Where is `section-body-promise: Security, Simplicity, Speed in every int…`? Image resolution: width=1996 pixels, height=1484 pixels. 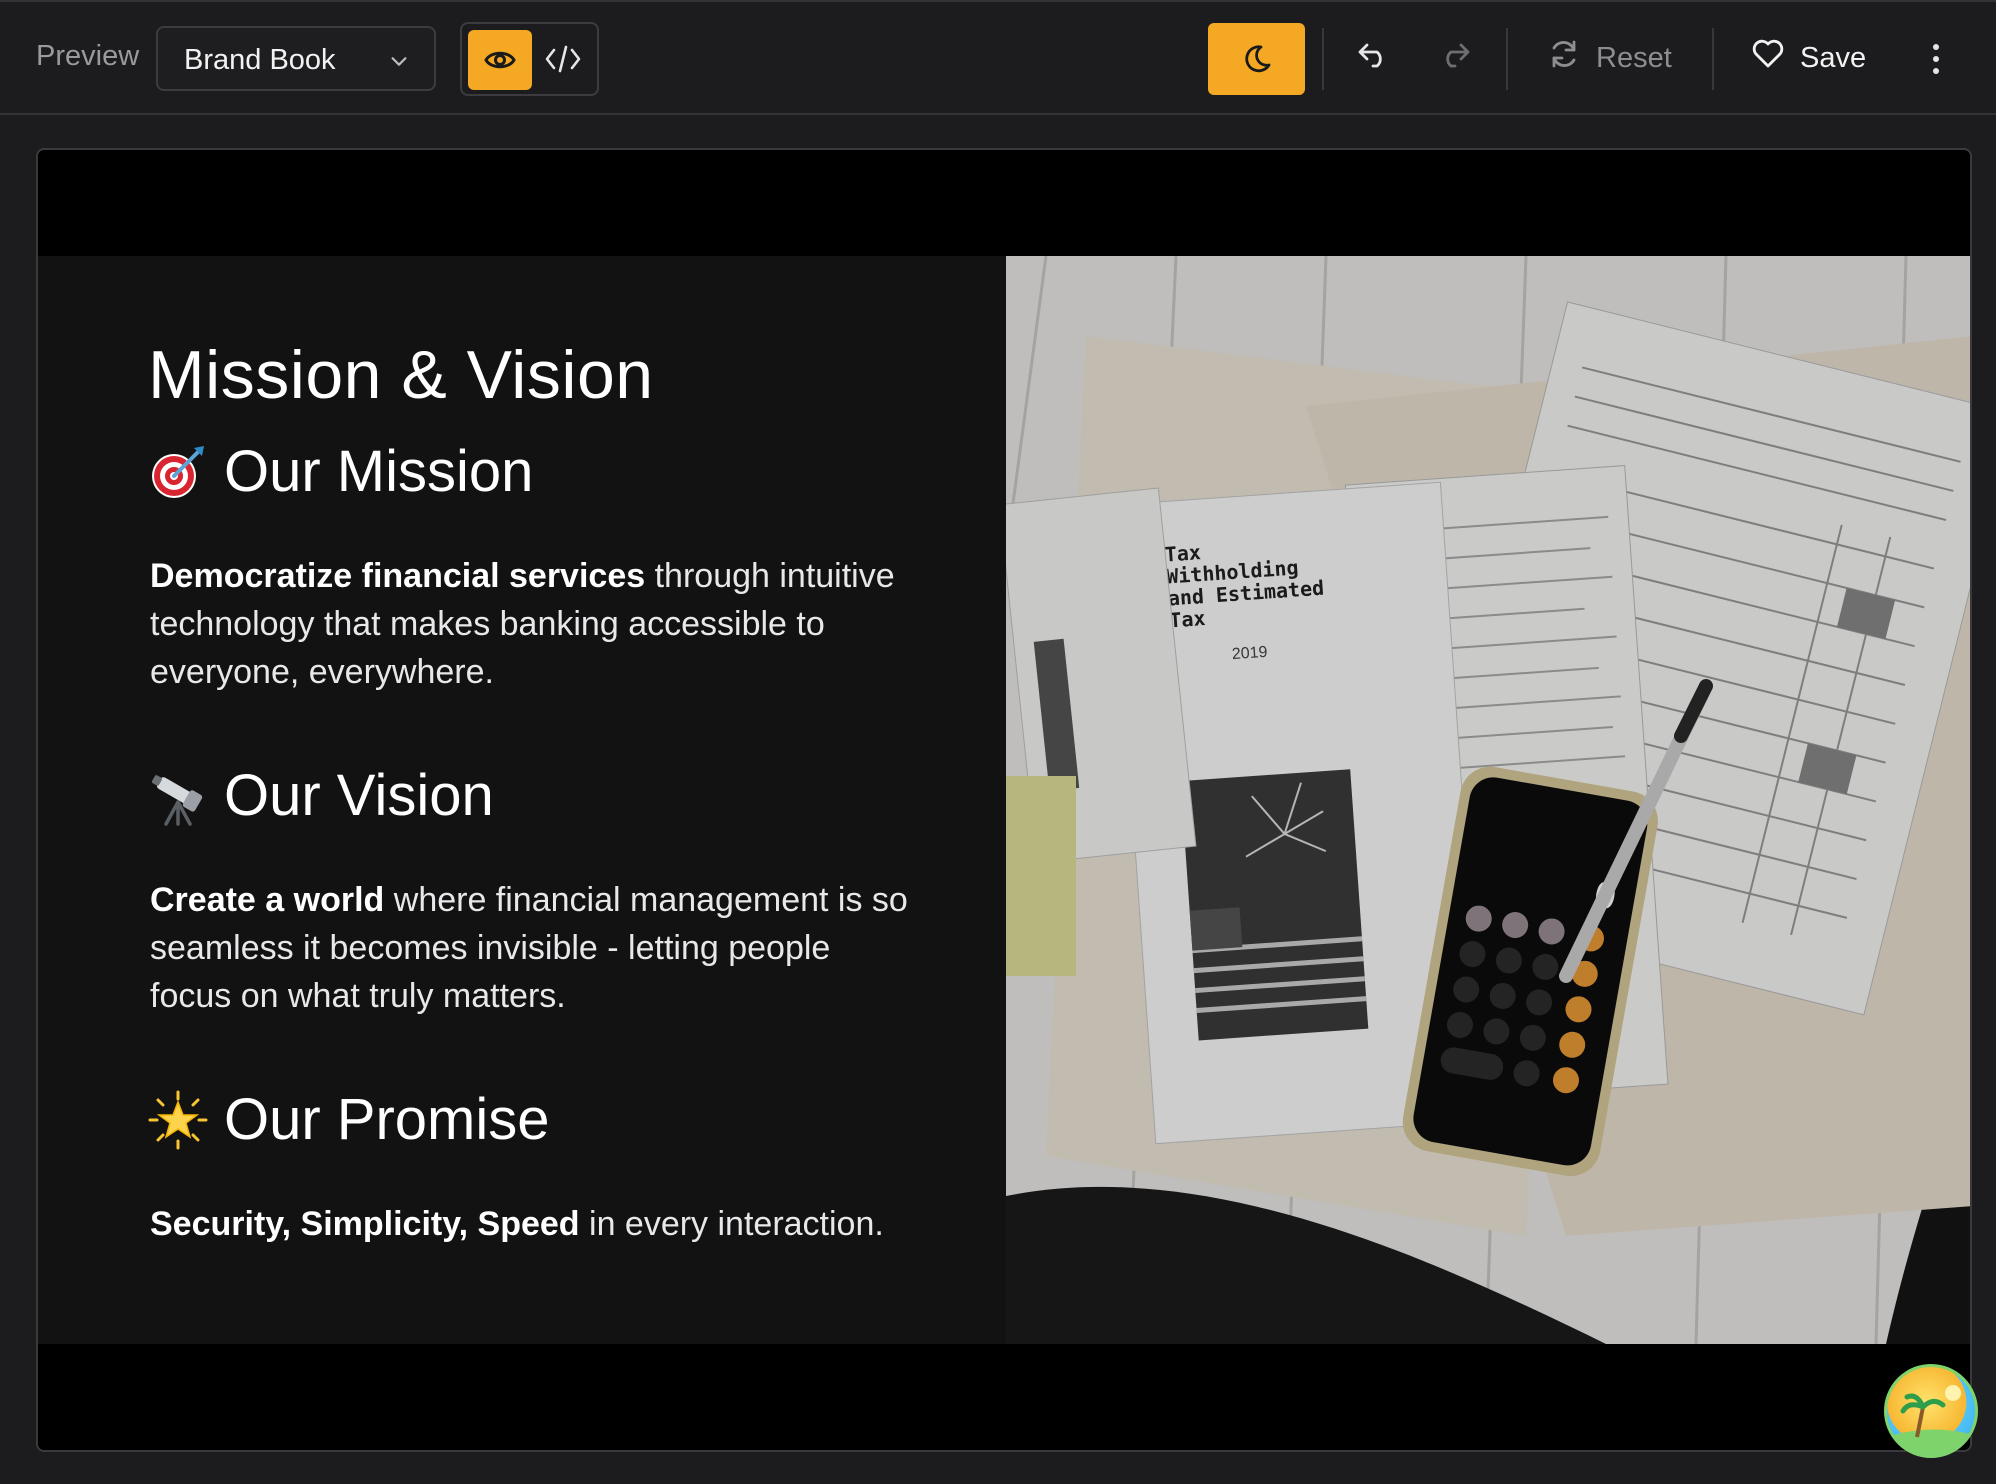
section-body-promise: Security, Simplicity, Speed in every int… is located at coordinates (530, 1224).